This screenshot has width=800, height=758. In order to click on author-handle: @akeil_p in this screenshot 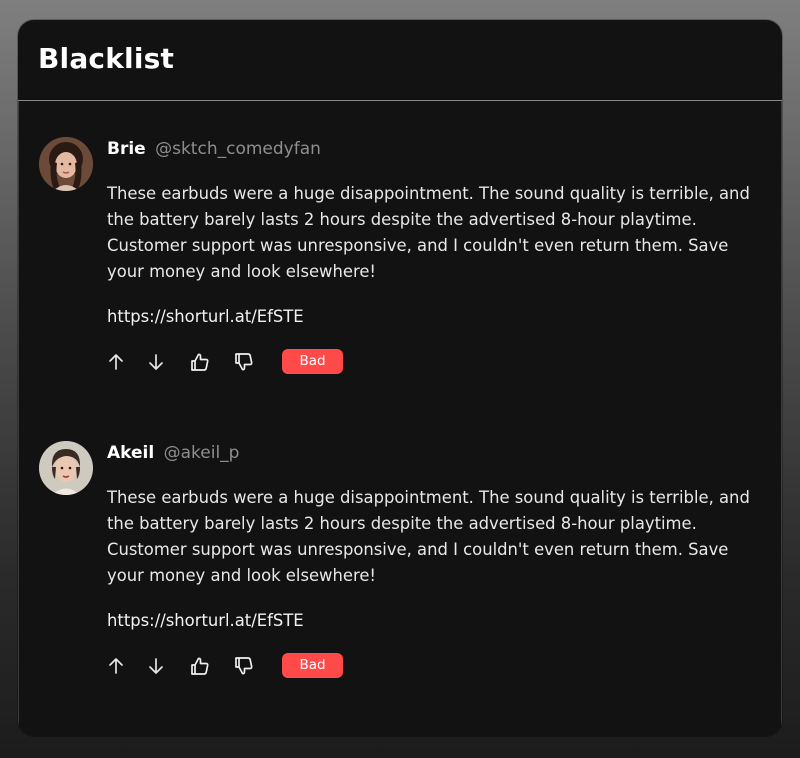, I will do `click(202, 453)`.